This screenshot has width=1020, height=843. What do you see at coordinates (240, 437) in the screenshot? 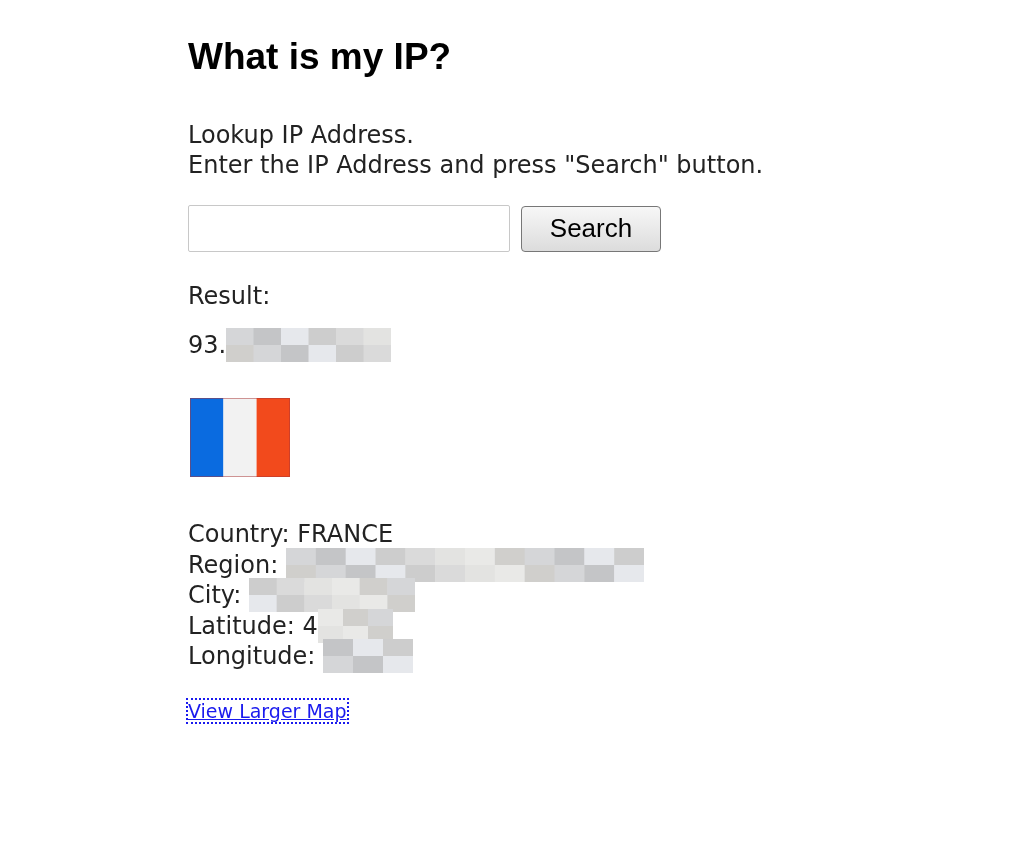
I see `flag-icon` at bounding box center [240, 437].